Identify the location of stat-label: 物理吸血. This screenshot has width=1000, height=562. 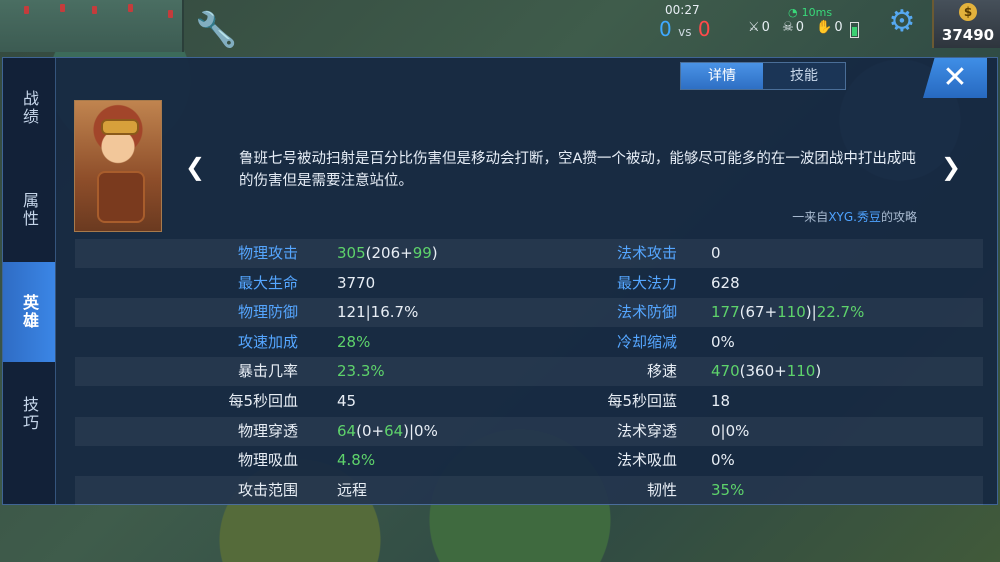
(267, 460).